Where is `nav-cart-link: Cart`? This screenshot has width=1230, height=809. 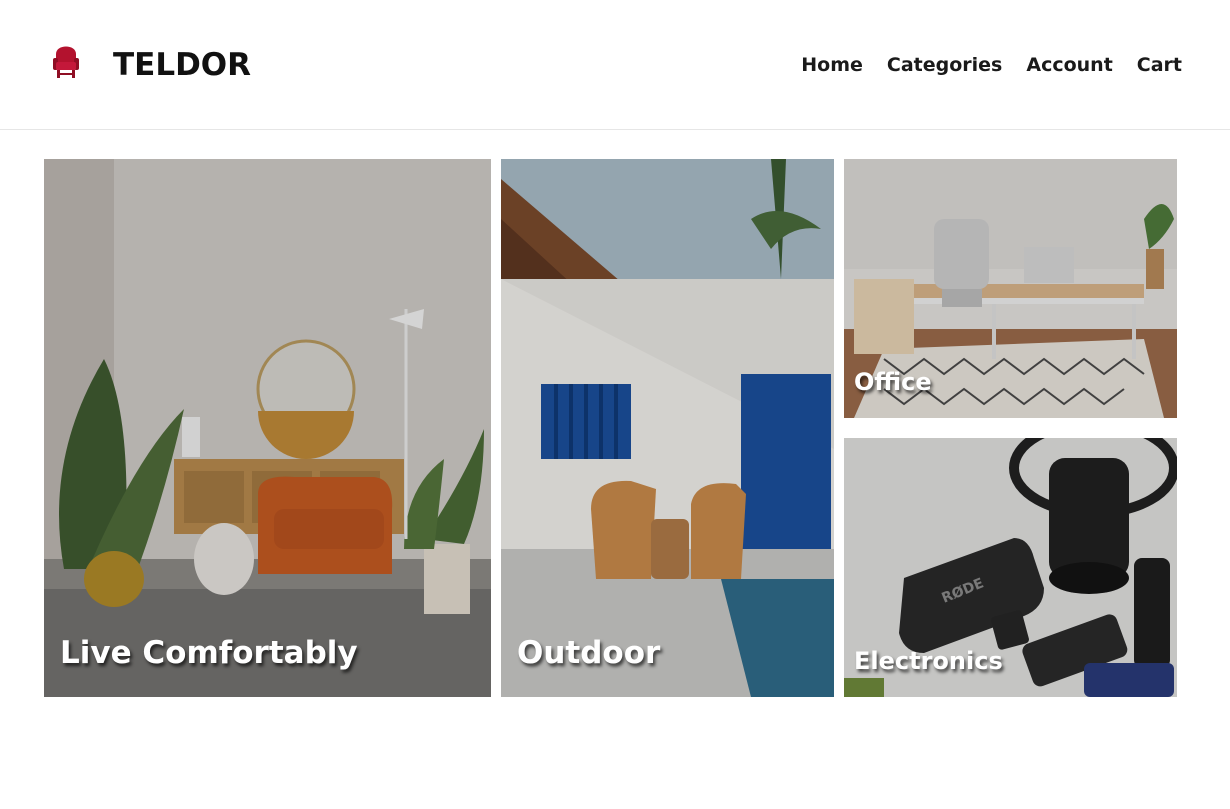 nav-cart-link: Cart is located at coordinates (1159, 65).